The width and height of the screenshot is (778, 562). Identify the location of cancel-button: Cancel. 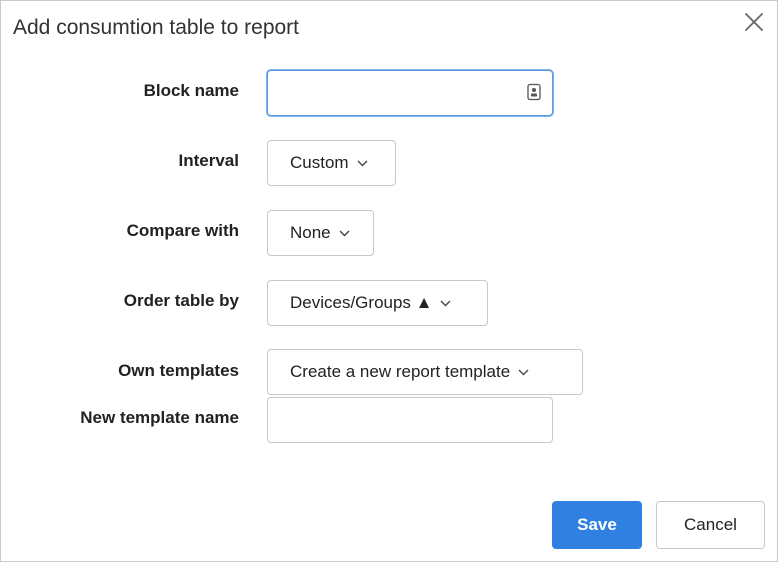
(710, 525).